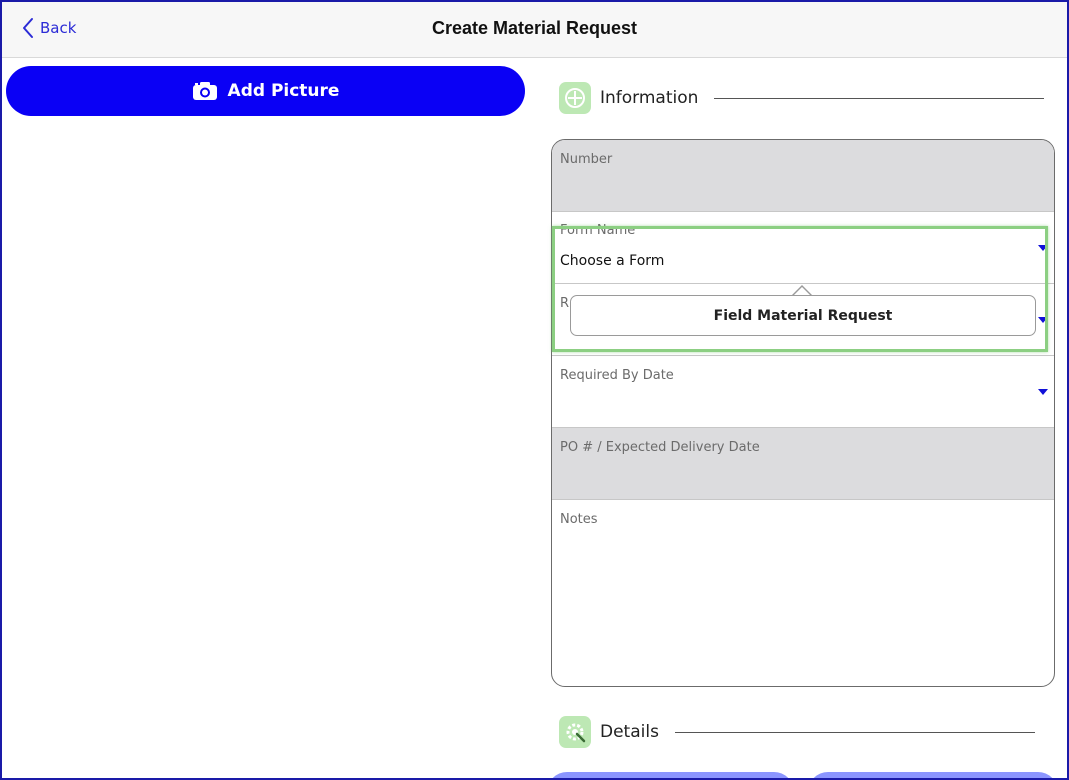 The width and height of the screenshot is (1069, 780). Describe the element at coordinates (803, 464) in the screenshot. I see `po-expected-delivery-field: PO # / Expected Delivery Date` at that location.